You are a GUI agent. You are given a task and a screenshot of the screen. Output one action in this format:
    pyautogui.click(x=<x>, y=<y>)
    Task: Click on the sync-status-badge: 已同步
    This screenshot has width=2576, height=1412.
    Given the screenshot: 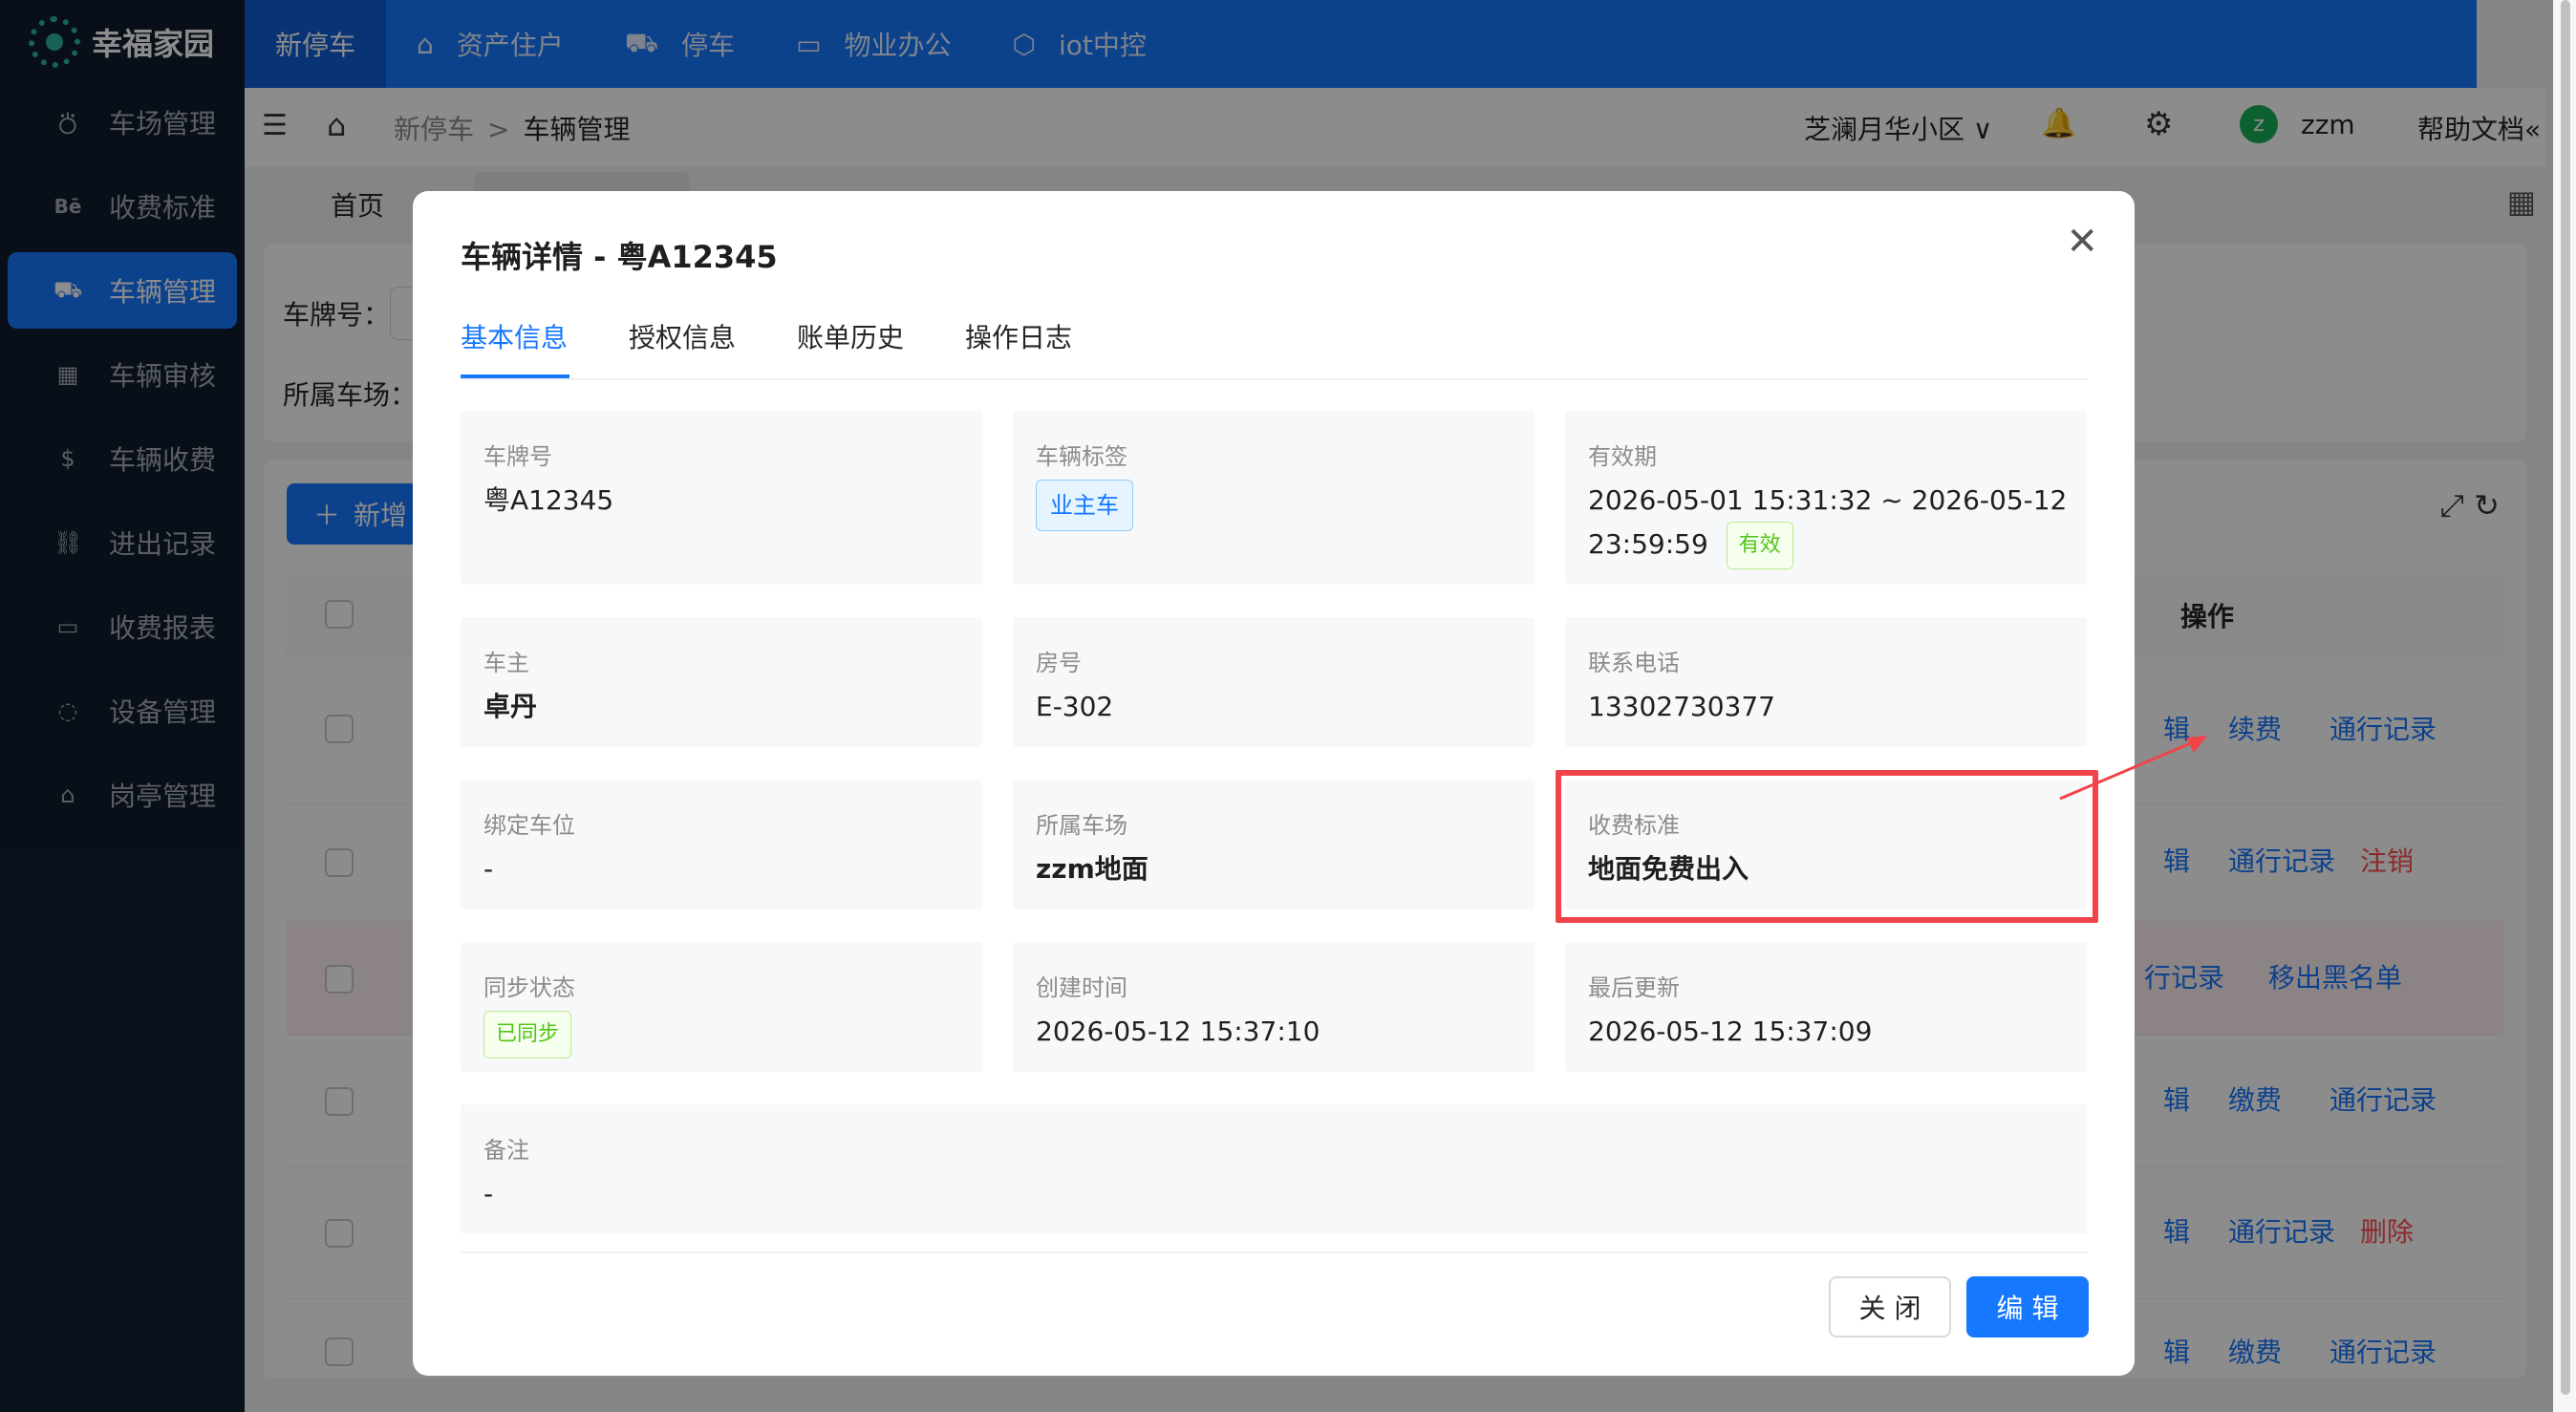 What is the action you would take?
    pyautogui.click(x=527, y=1035)
    